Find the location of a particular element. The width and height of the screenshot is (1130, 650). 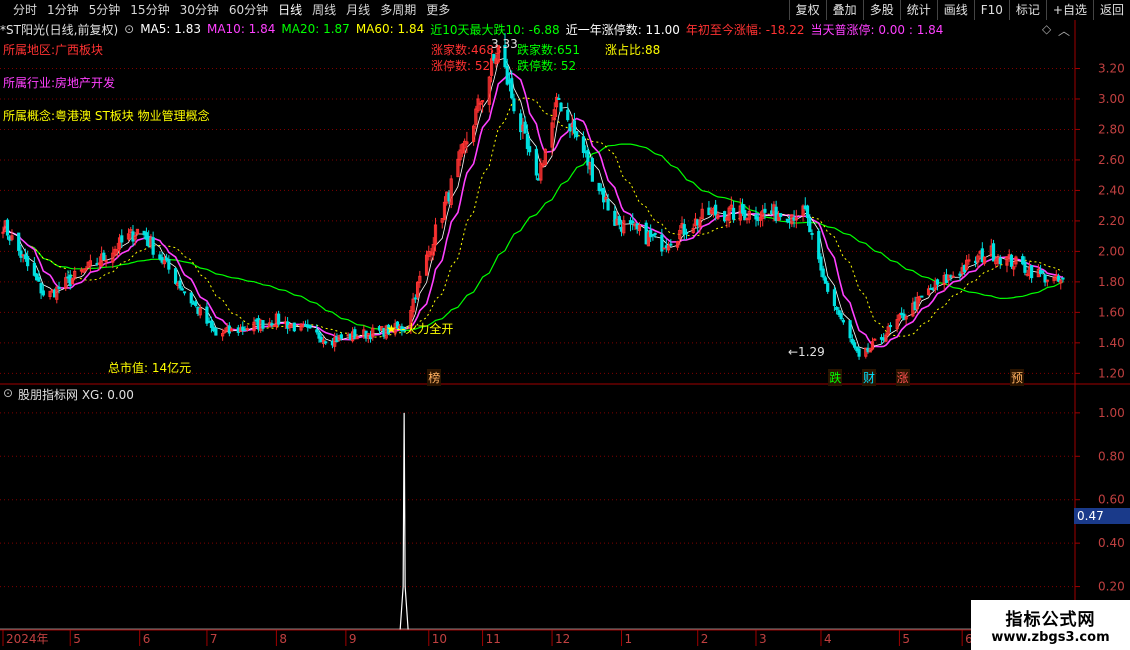

event-marker-2: 财 is located at coordinates (869, 377).